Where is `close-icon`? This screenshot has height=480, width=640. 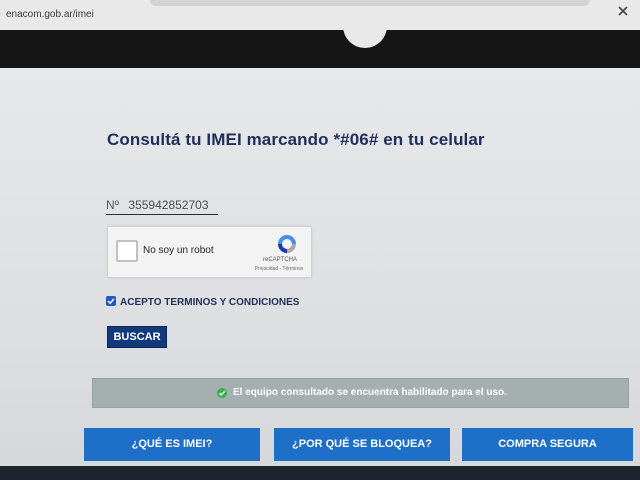 close-icon is located at coordinates (623, 11).